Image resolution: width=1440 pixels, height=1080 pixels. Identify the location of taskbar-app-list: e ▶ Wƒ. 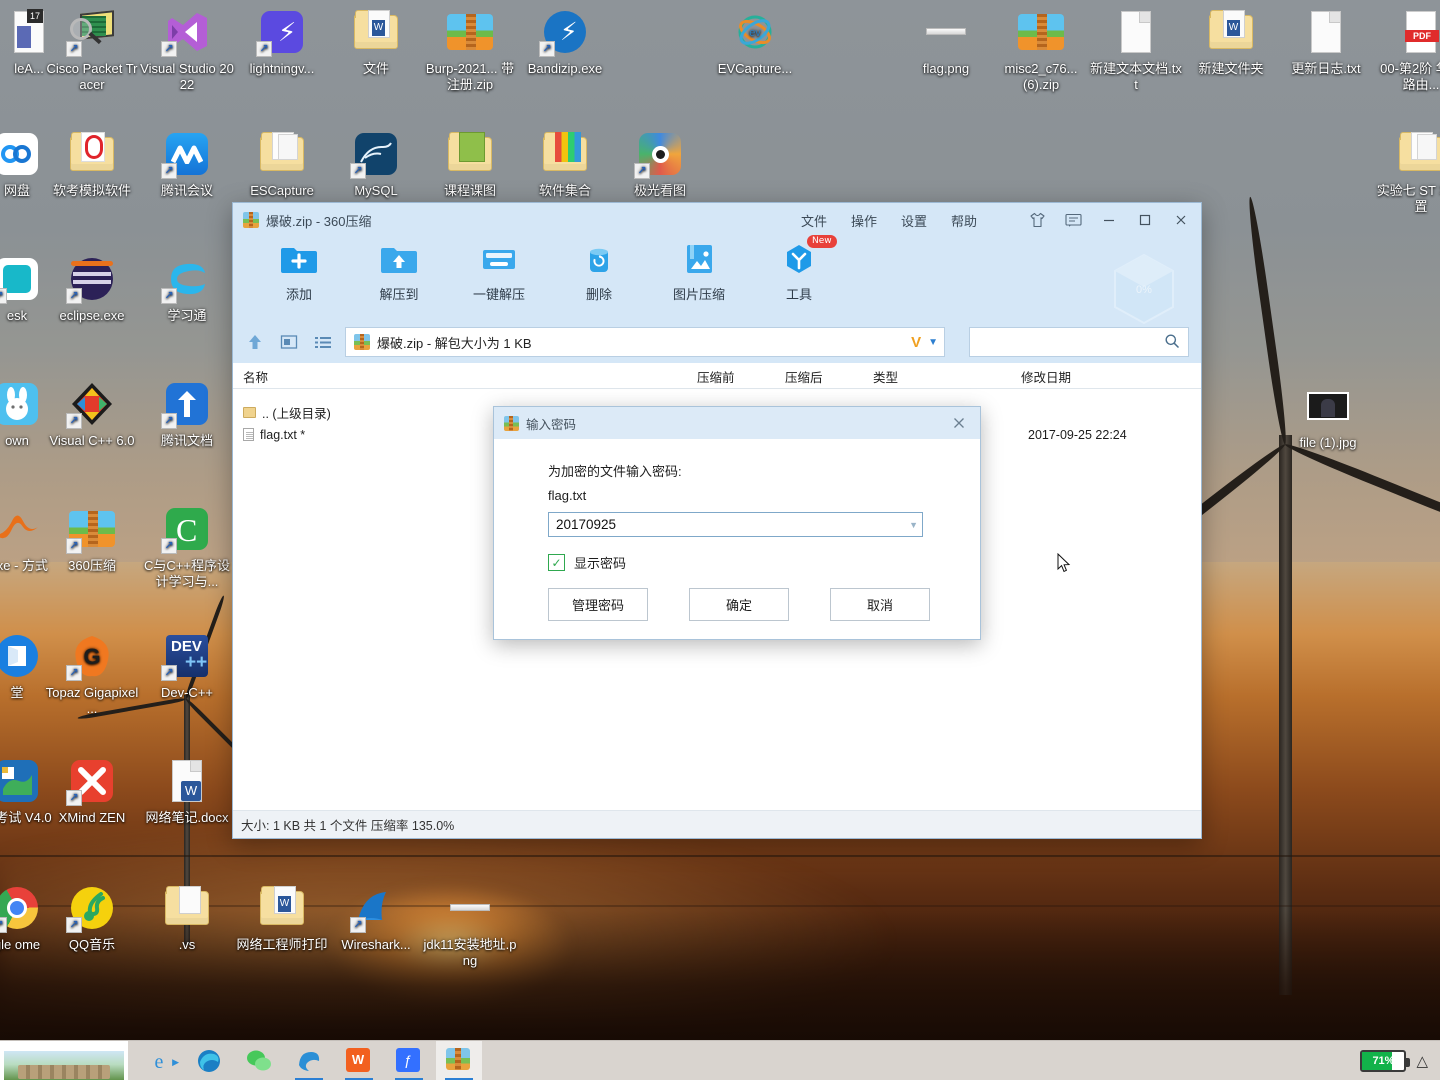
(305, 1060).